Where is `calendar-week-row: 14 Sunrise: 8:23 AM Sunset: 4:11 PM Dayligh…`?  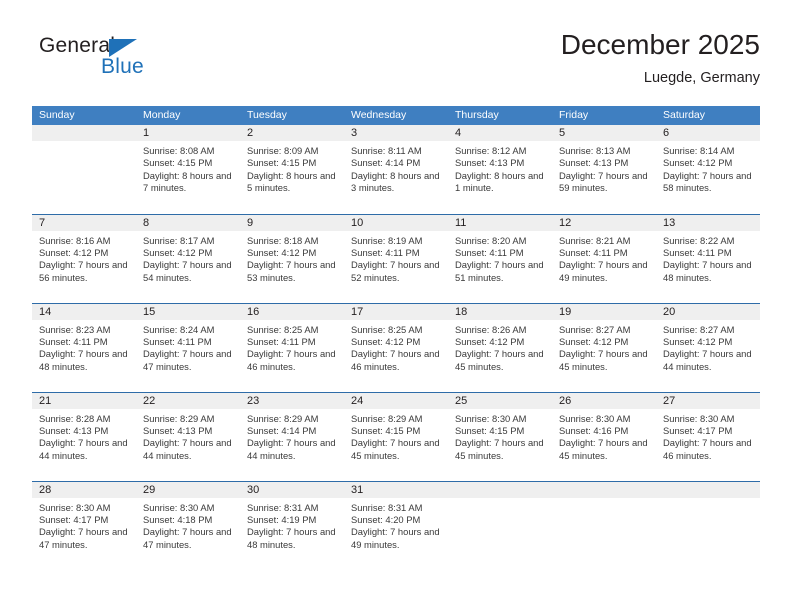
calendar-week-row: 14 Sunrise: 8:23 AM Sunset: 4:11 PM Dayligh… is located at coordinates (396, 347).